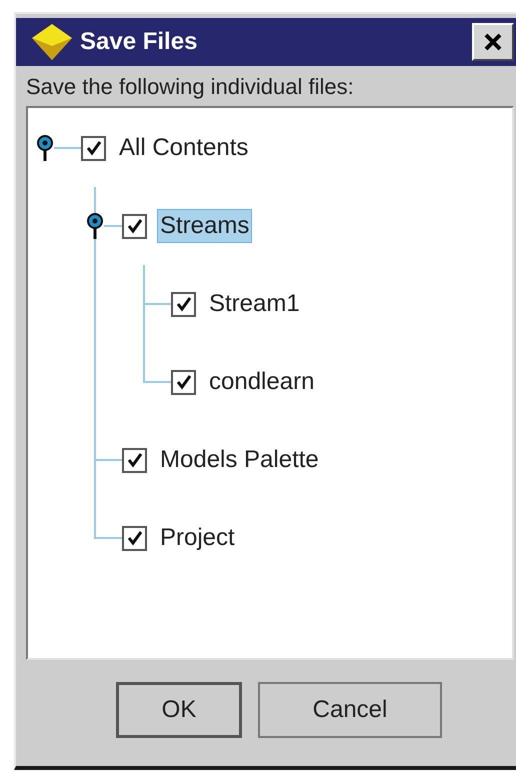 This screenshot has height=775, width=516. I want to click on diamond-icon, so click(52, 42).